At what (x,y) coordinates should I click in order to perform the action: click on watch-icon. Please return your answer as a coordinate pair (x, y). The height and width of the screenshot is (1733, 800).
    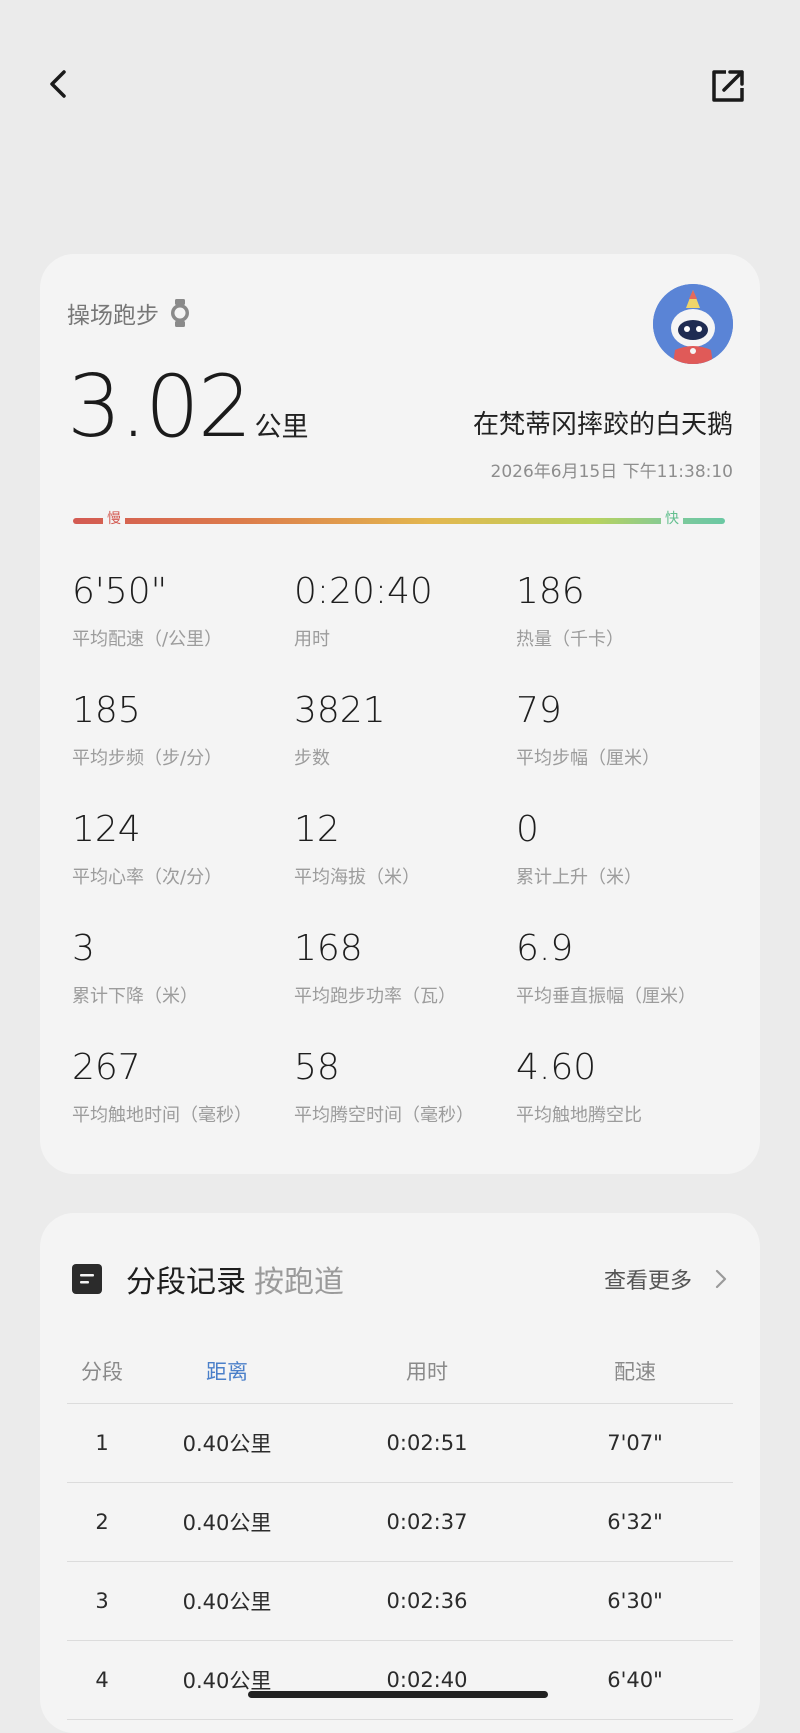
    Looking at the image, I should click on (180, 313).